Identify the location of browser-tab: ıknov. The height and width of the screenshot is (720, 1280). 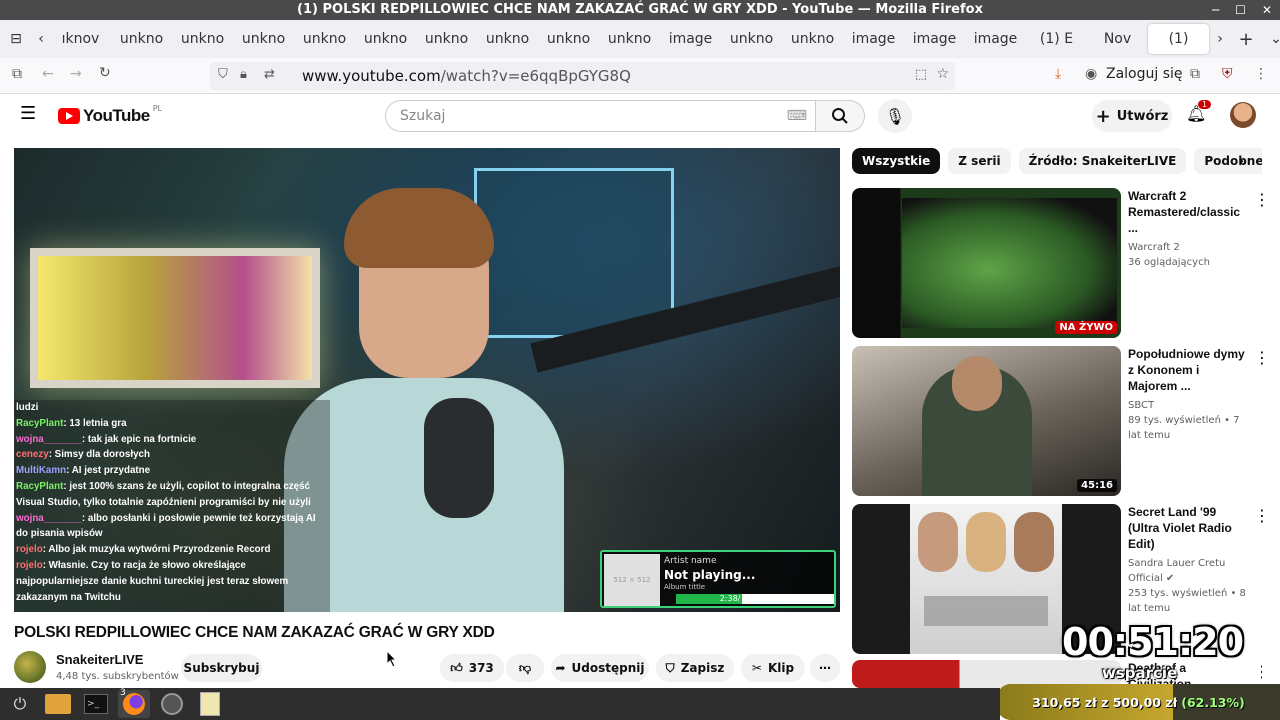
(80, 39).